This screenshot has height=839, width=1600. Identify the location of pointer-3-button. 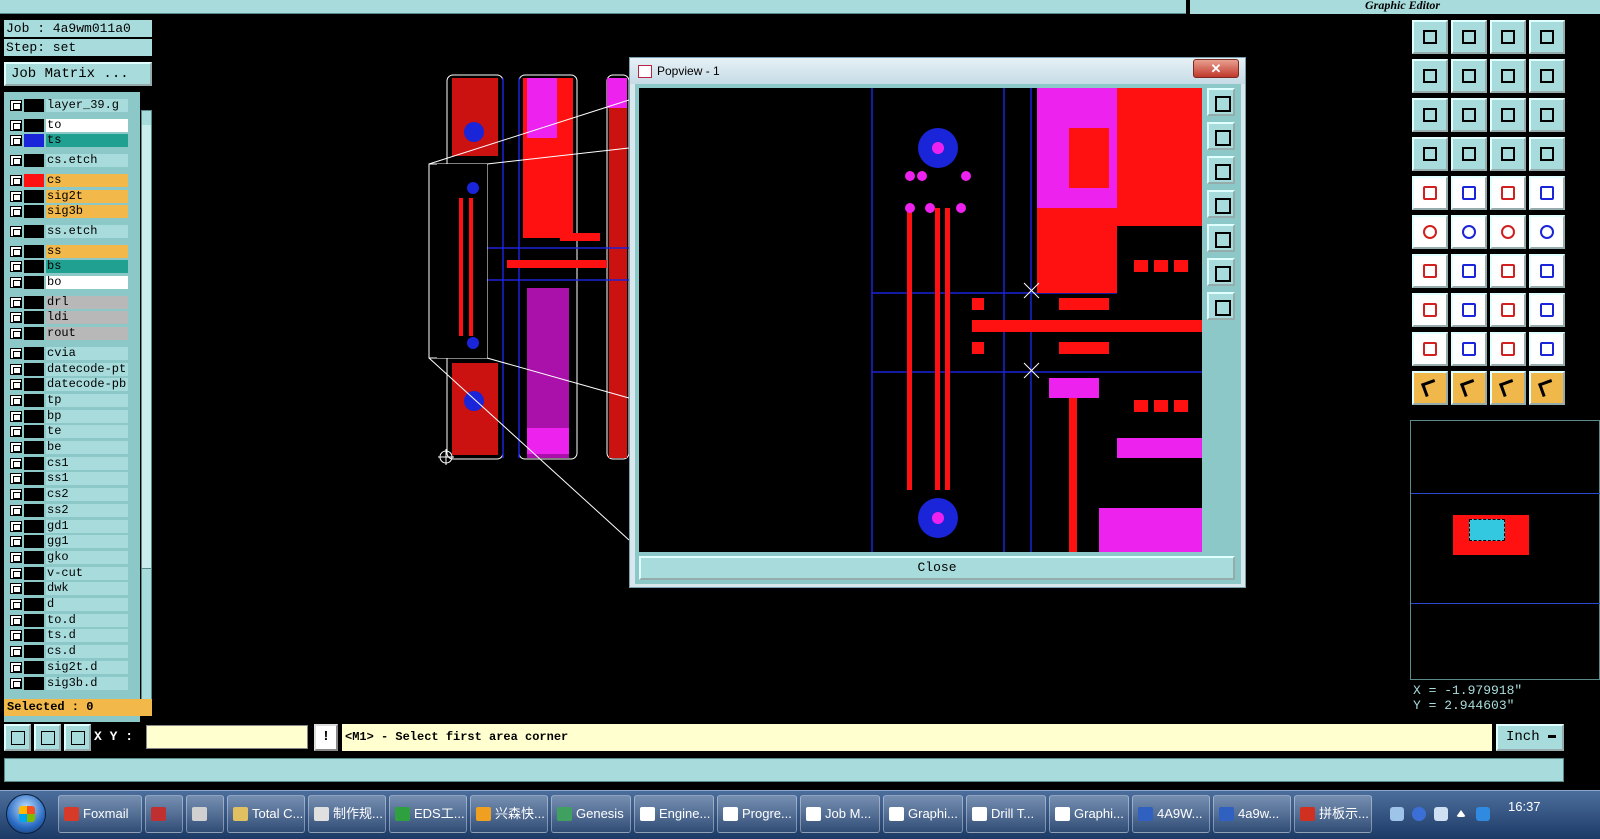
(1508, 388).